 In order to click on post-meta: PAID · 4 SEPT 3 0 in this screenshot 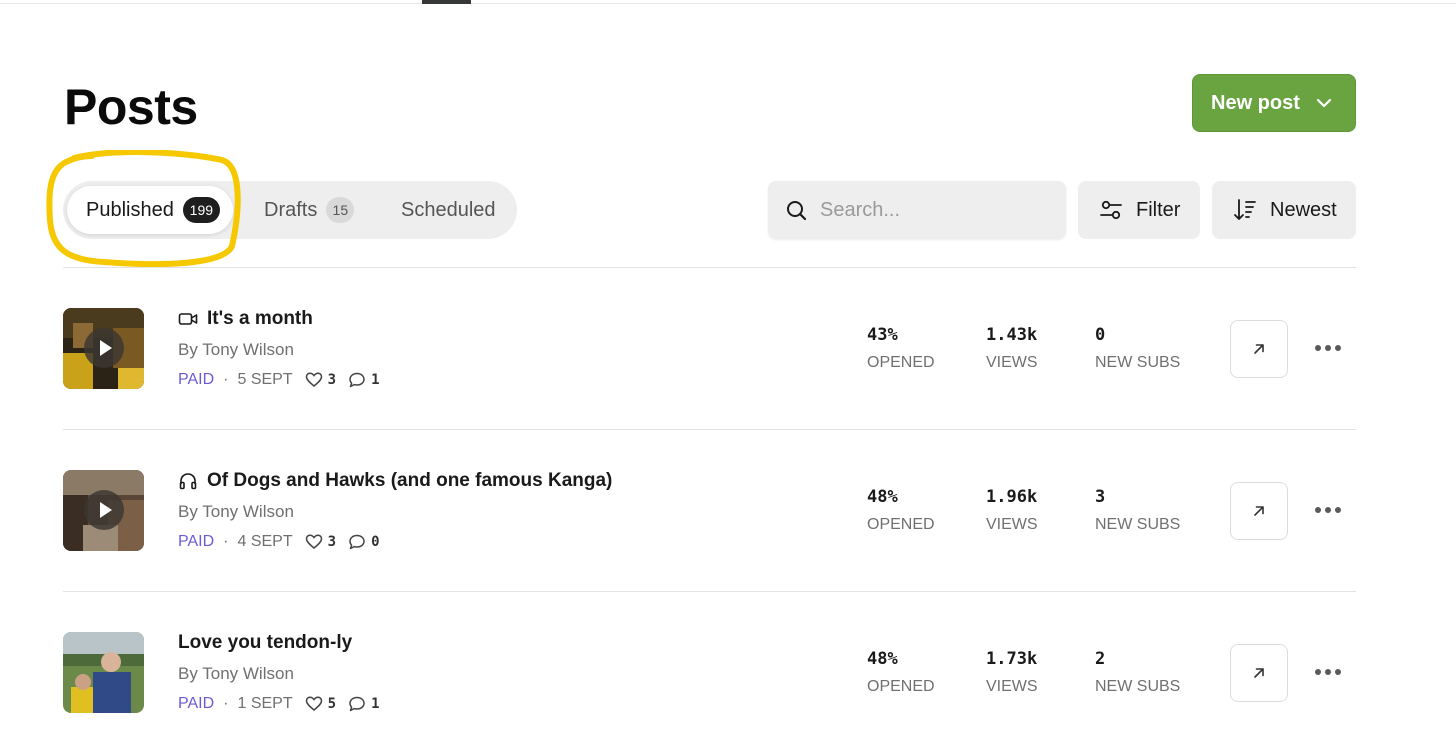, I will do `click(279, 542)`.